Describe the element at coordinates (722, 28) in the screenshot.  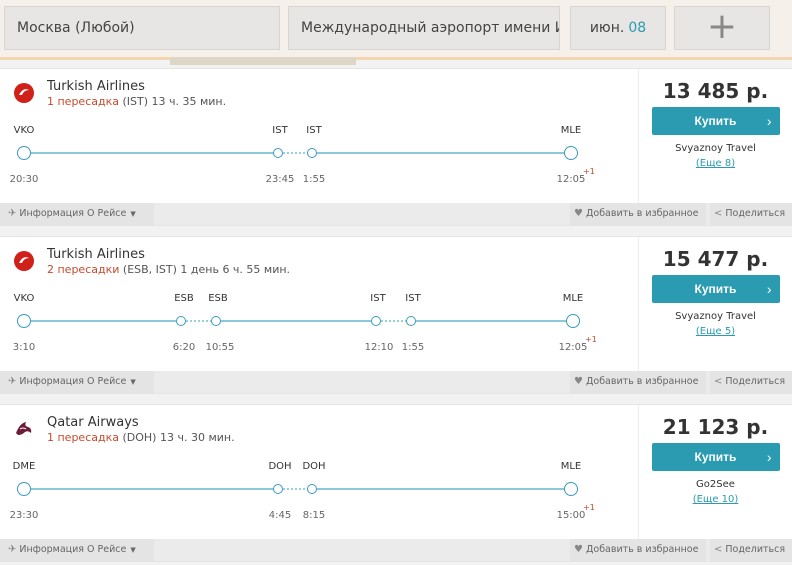
I see `add-route-button: +` at that location.